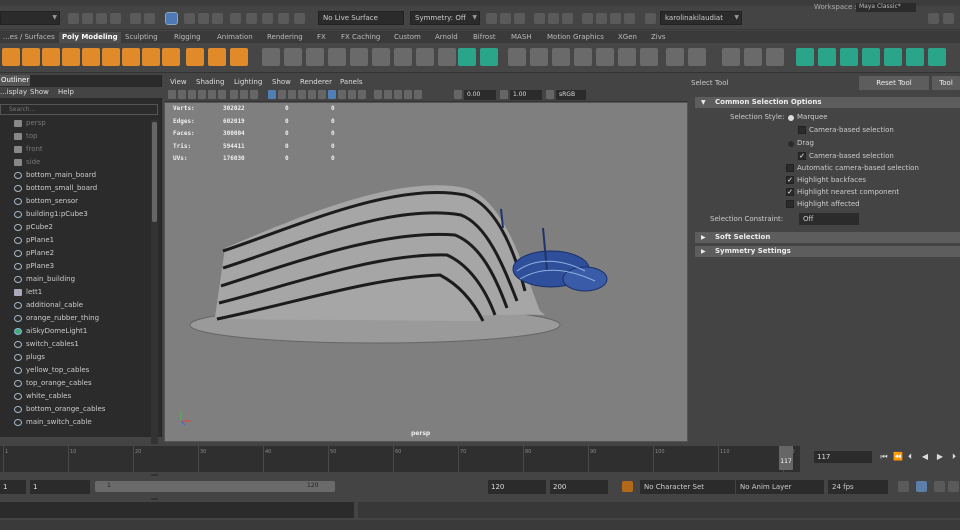 The width and height of the screenshot is (960, 530). I want to click on user-account-dropdown: karolinakilaudiat ▼, so click(701, 18).